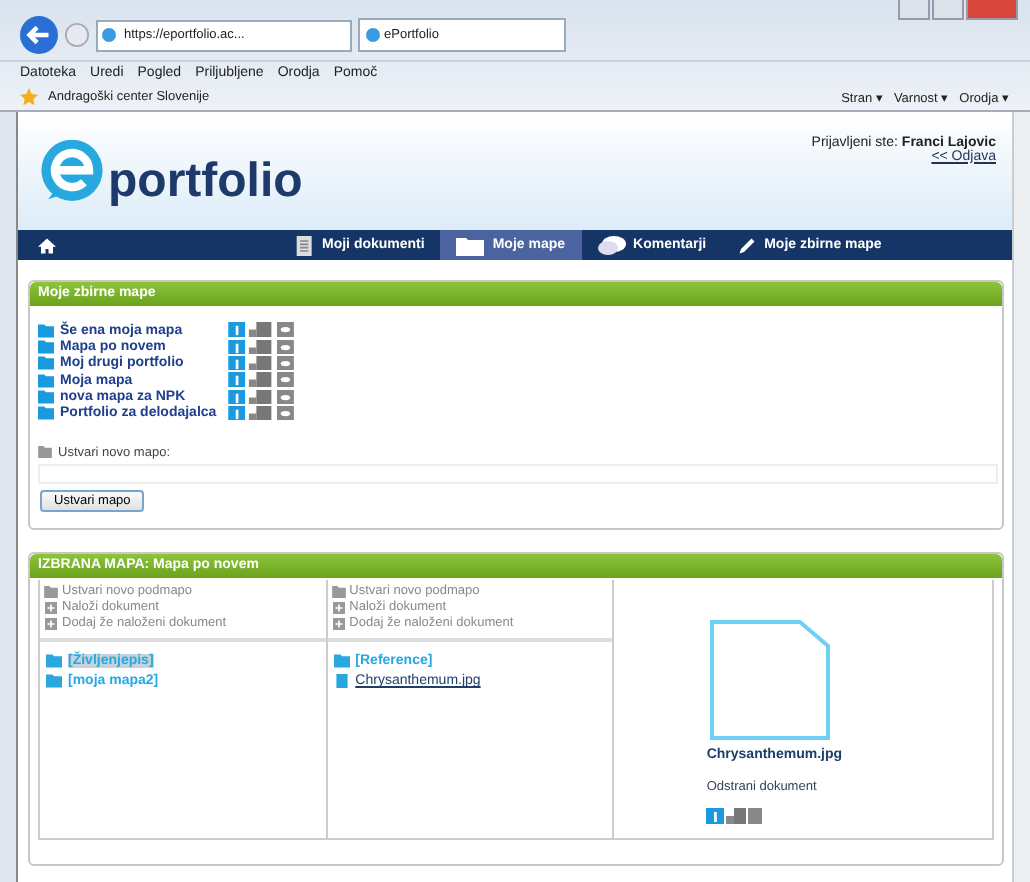  I want to click on star-icon, so click(29, 97).